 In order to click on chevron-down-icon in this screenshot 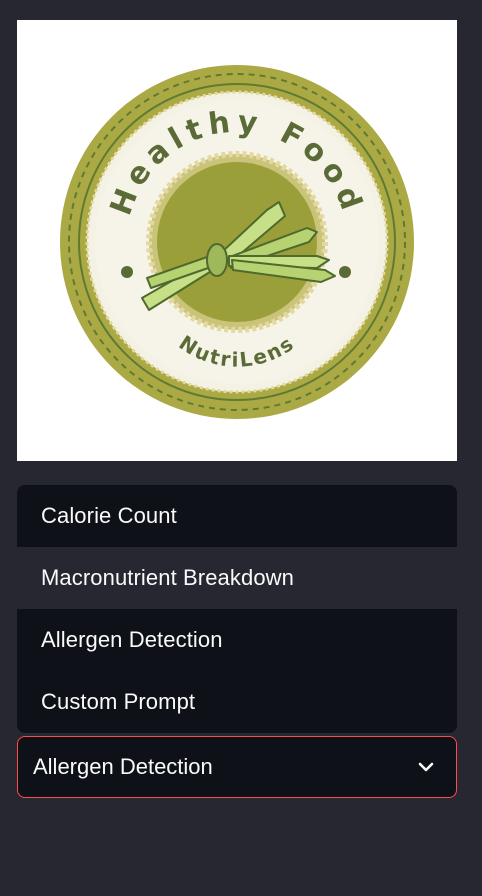, I will do `click(426, 767)`.